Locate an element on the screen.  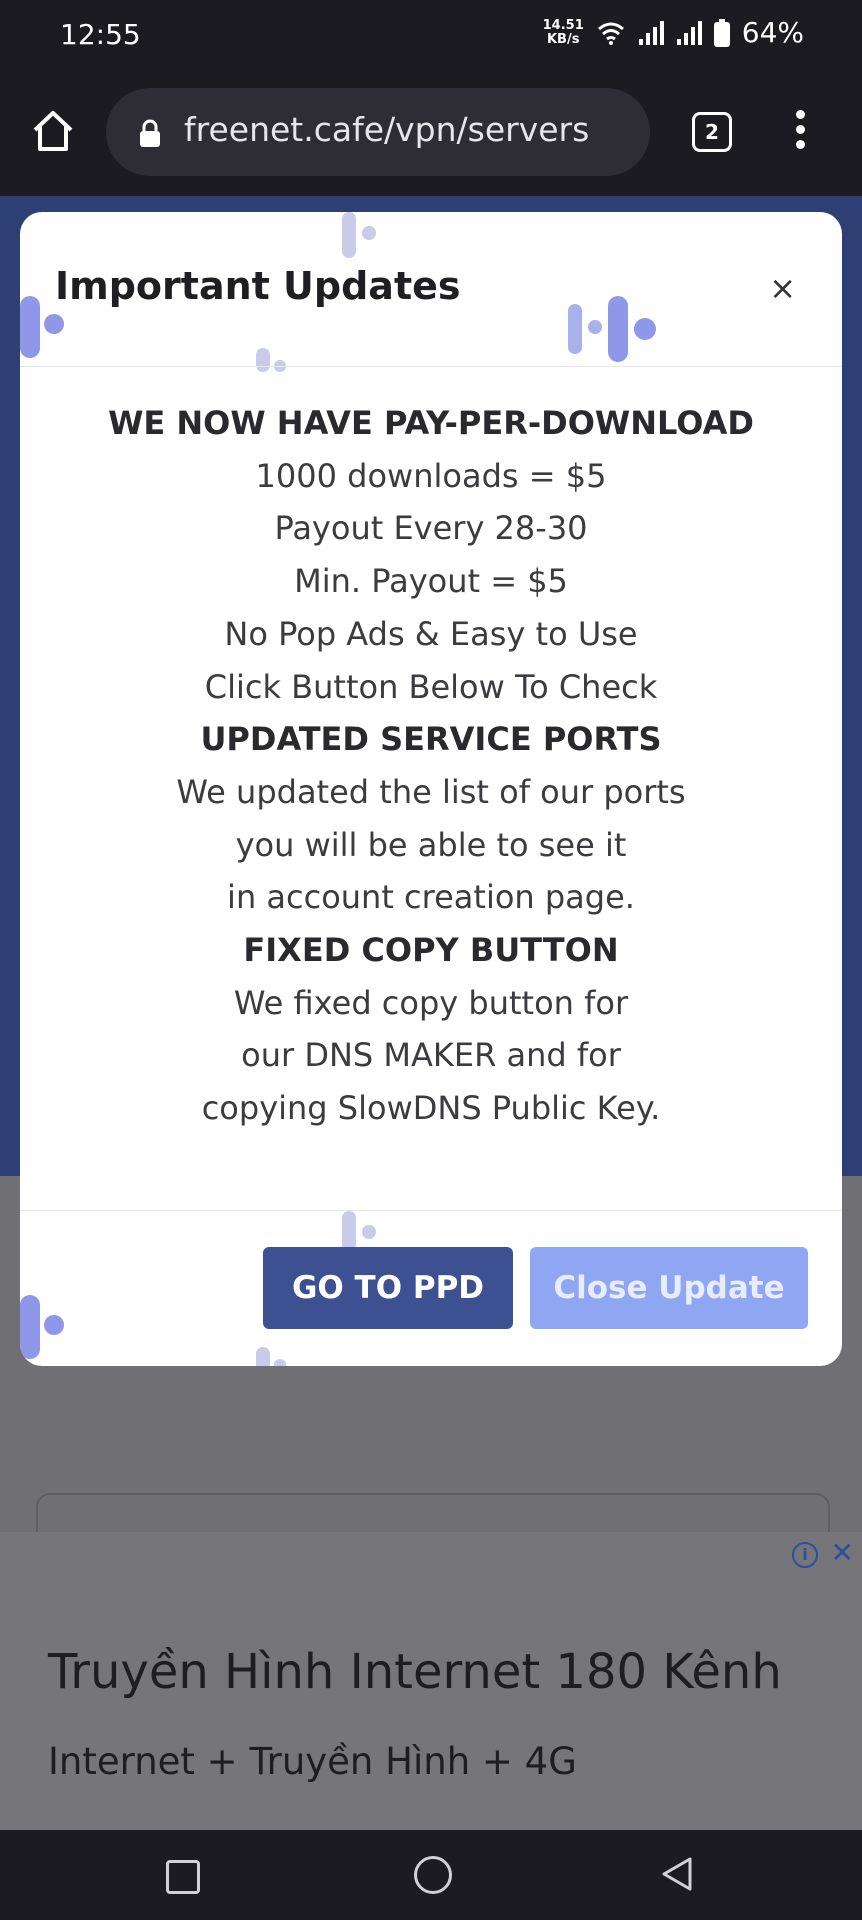
network-speed: 14.51 KB/s is located at coordinates (563, 32).